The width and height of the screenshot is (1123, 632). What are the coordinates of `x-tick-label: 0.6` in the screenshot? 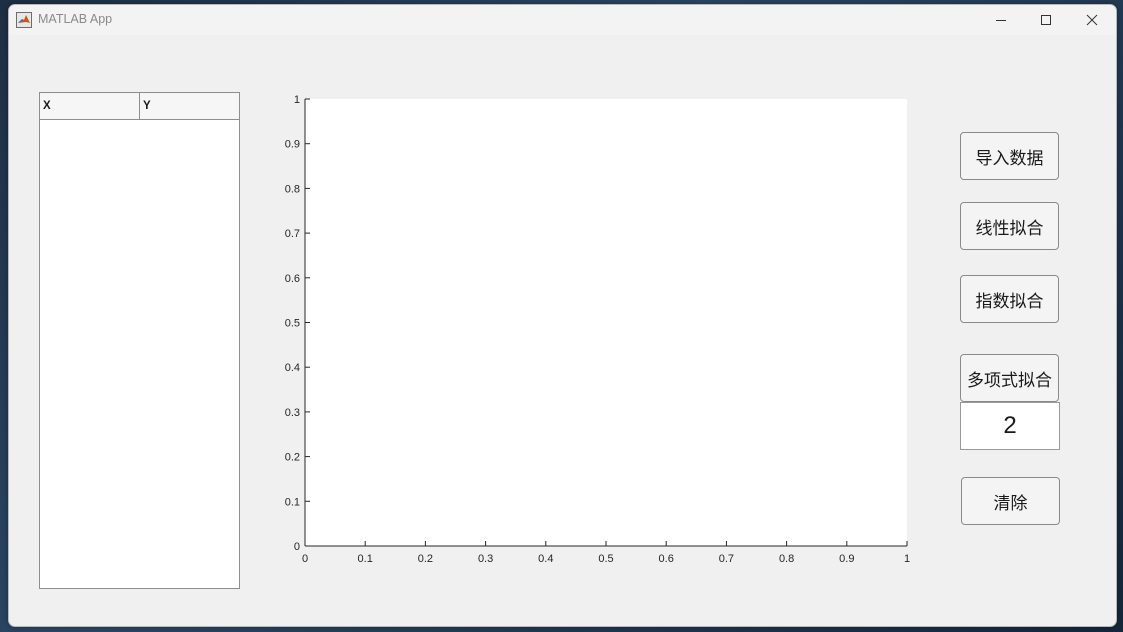 It's located at (666, 559).